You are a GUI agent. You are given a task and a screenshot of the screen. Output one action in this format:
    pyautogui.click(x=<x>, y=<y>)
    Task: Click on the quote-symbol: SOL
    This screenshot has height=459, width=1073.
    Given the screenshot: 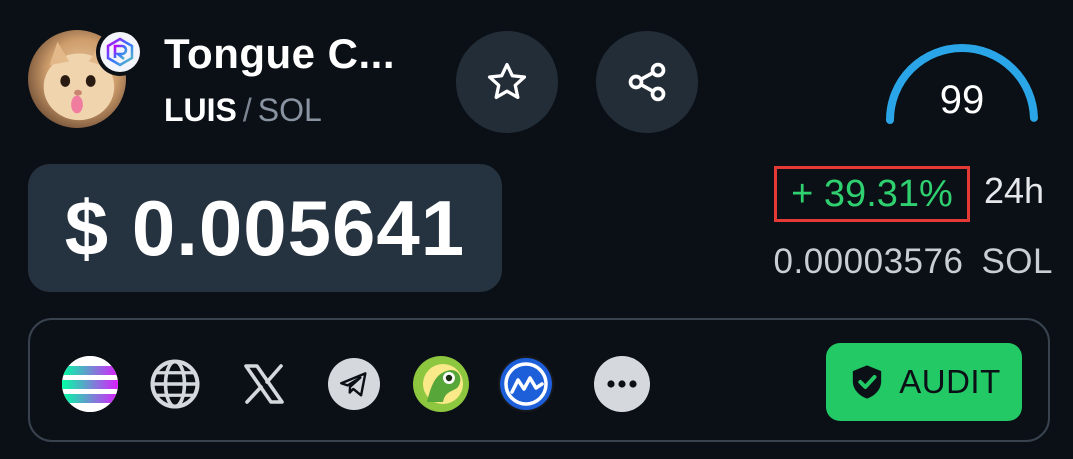 What is the action you would take?
    pyautogui.click(x=289, y=110)
    